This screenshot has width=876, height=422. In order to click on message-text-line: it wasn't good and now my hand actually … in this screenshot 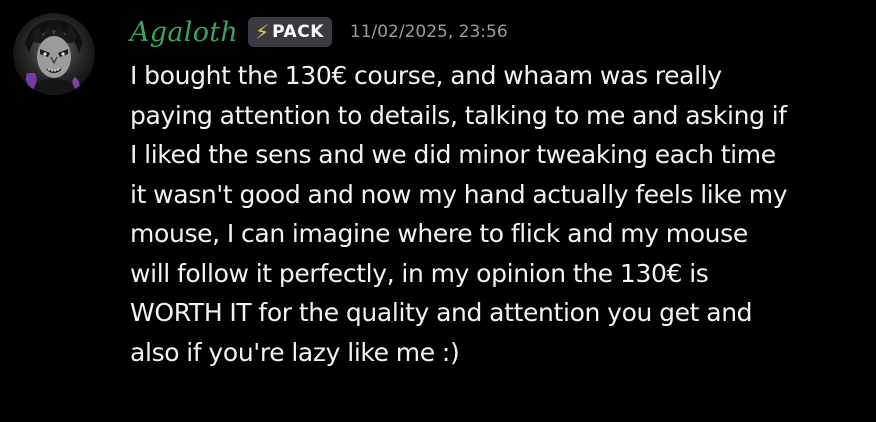, I will do `click(459, 194)`.